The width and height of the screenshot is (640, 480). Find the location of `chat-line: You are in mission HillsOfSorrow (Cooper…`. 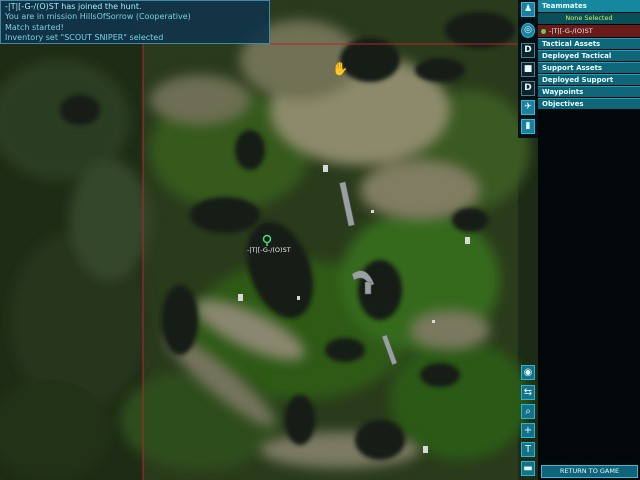

chat-line: You are in mission HillsOfSorrow (Cooper… is located at coordinates (98, 17).